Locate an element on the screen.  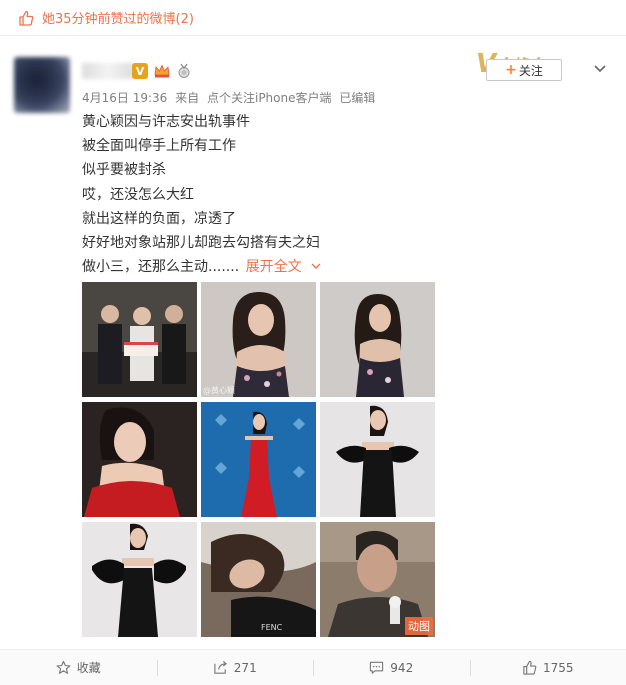
expand-label: 展开全文 is located at coordinates (273, 267).